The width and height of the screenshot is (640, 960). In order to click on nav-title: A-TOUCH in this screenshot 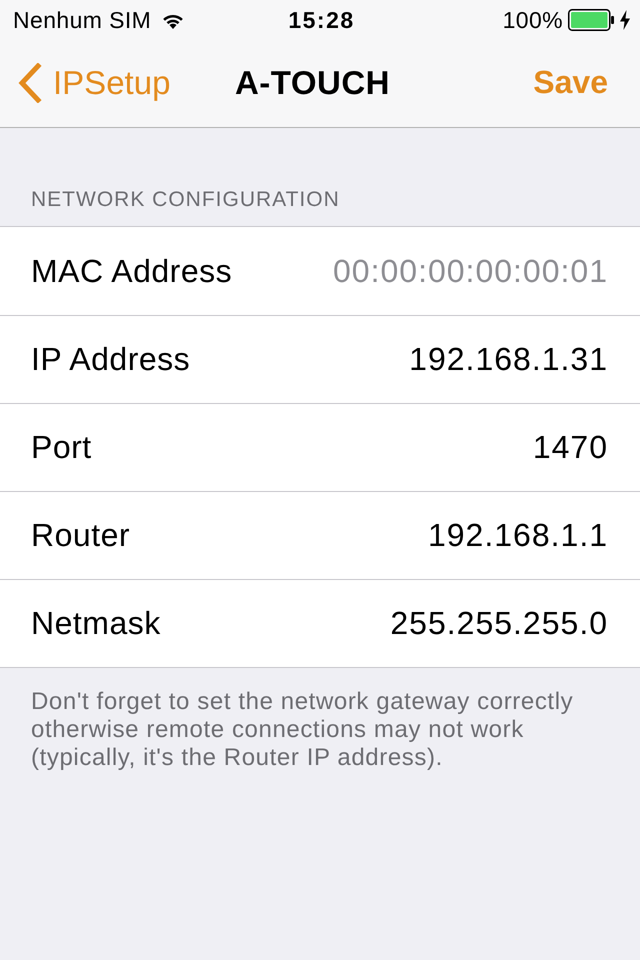, I will do `click(312, 83)`.